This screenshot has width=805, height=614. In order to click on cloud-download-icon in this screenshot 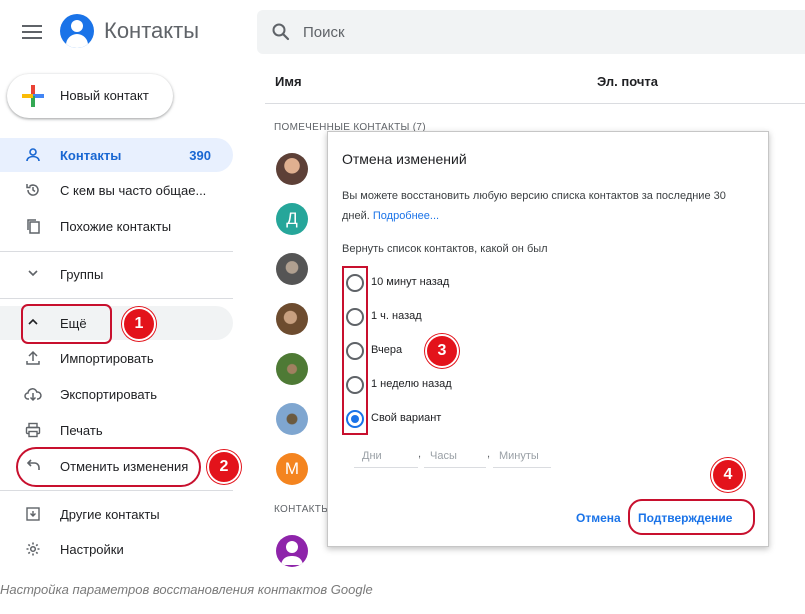, I will do `click(33, 394)`.